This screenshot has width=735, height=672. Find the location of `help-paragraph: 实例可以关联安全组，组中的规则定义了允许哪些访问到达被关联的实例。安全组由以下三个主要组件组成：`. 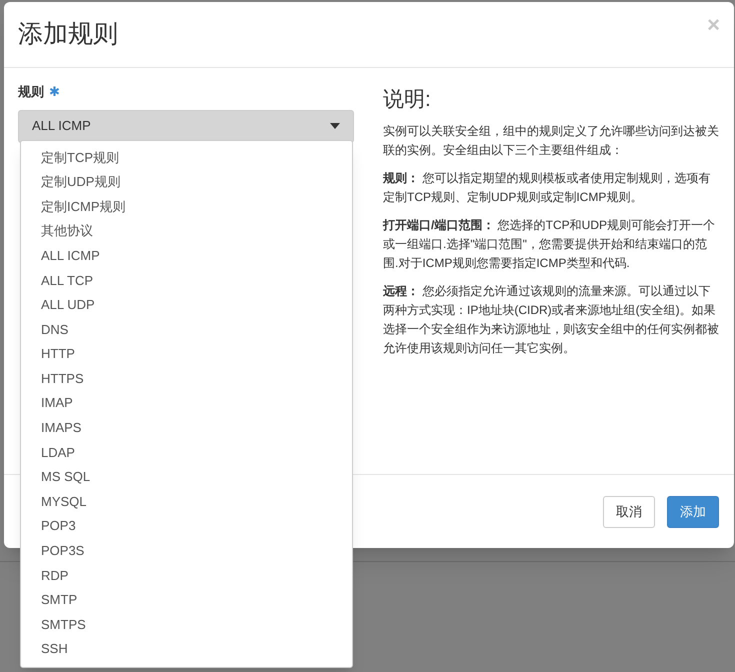

help-paragraph: 实例可以关联安全组，组中的规则定义了允许哪些访问到达被关联的实例。安全组由以下三个主要组件组成： is located at coordinates (551, 140).